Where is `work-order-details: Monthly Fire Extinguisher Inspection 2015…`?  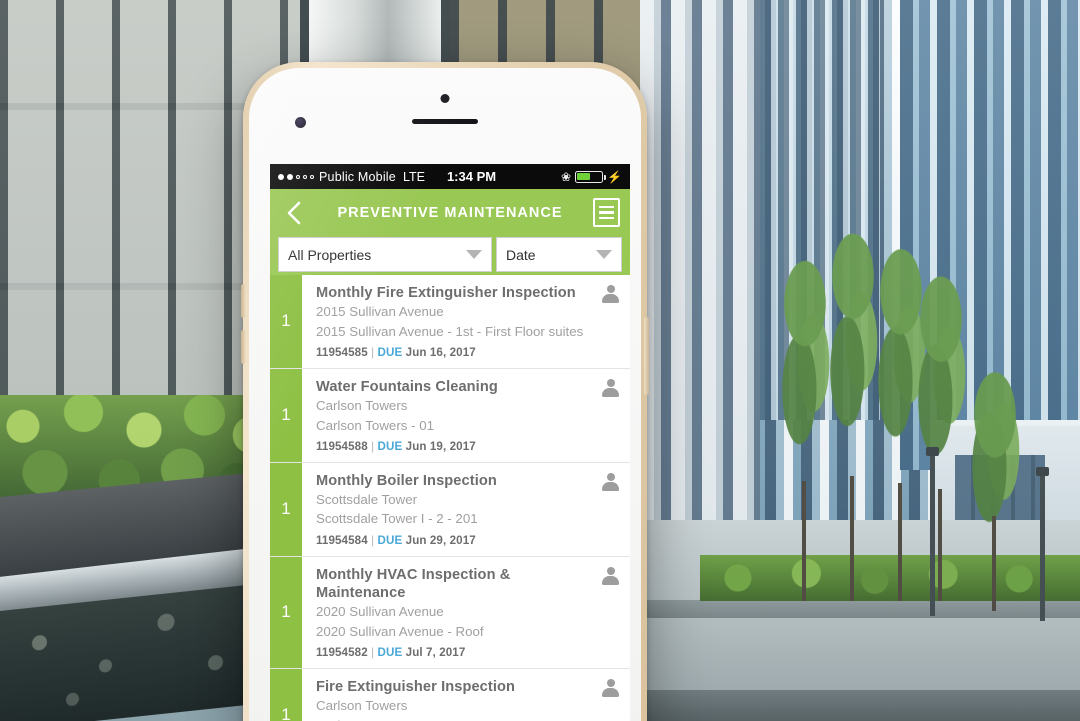 work-order-details: Monthly Fire Extinguisher Inspection 2015… is located at coordinates (466, 321).